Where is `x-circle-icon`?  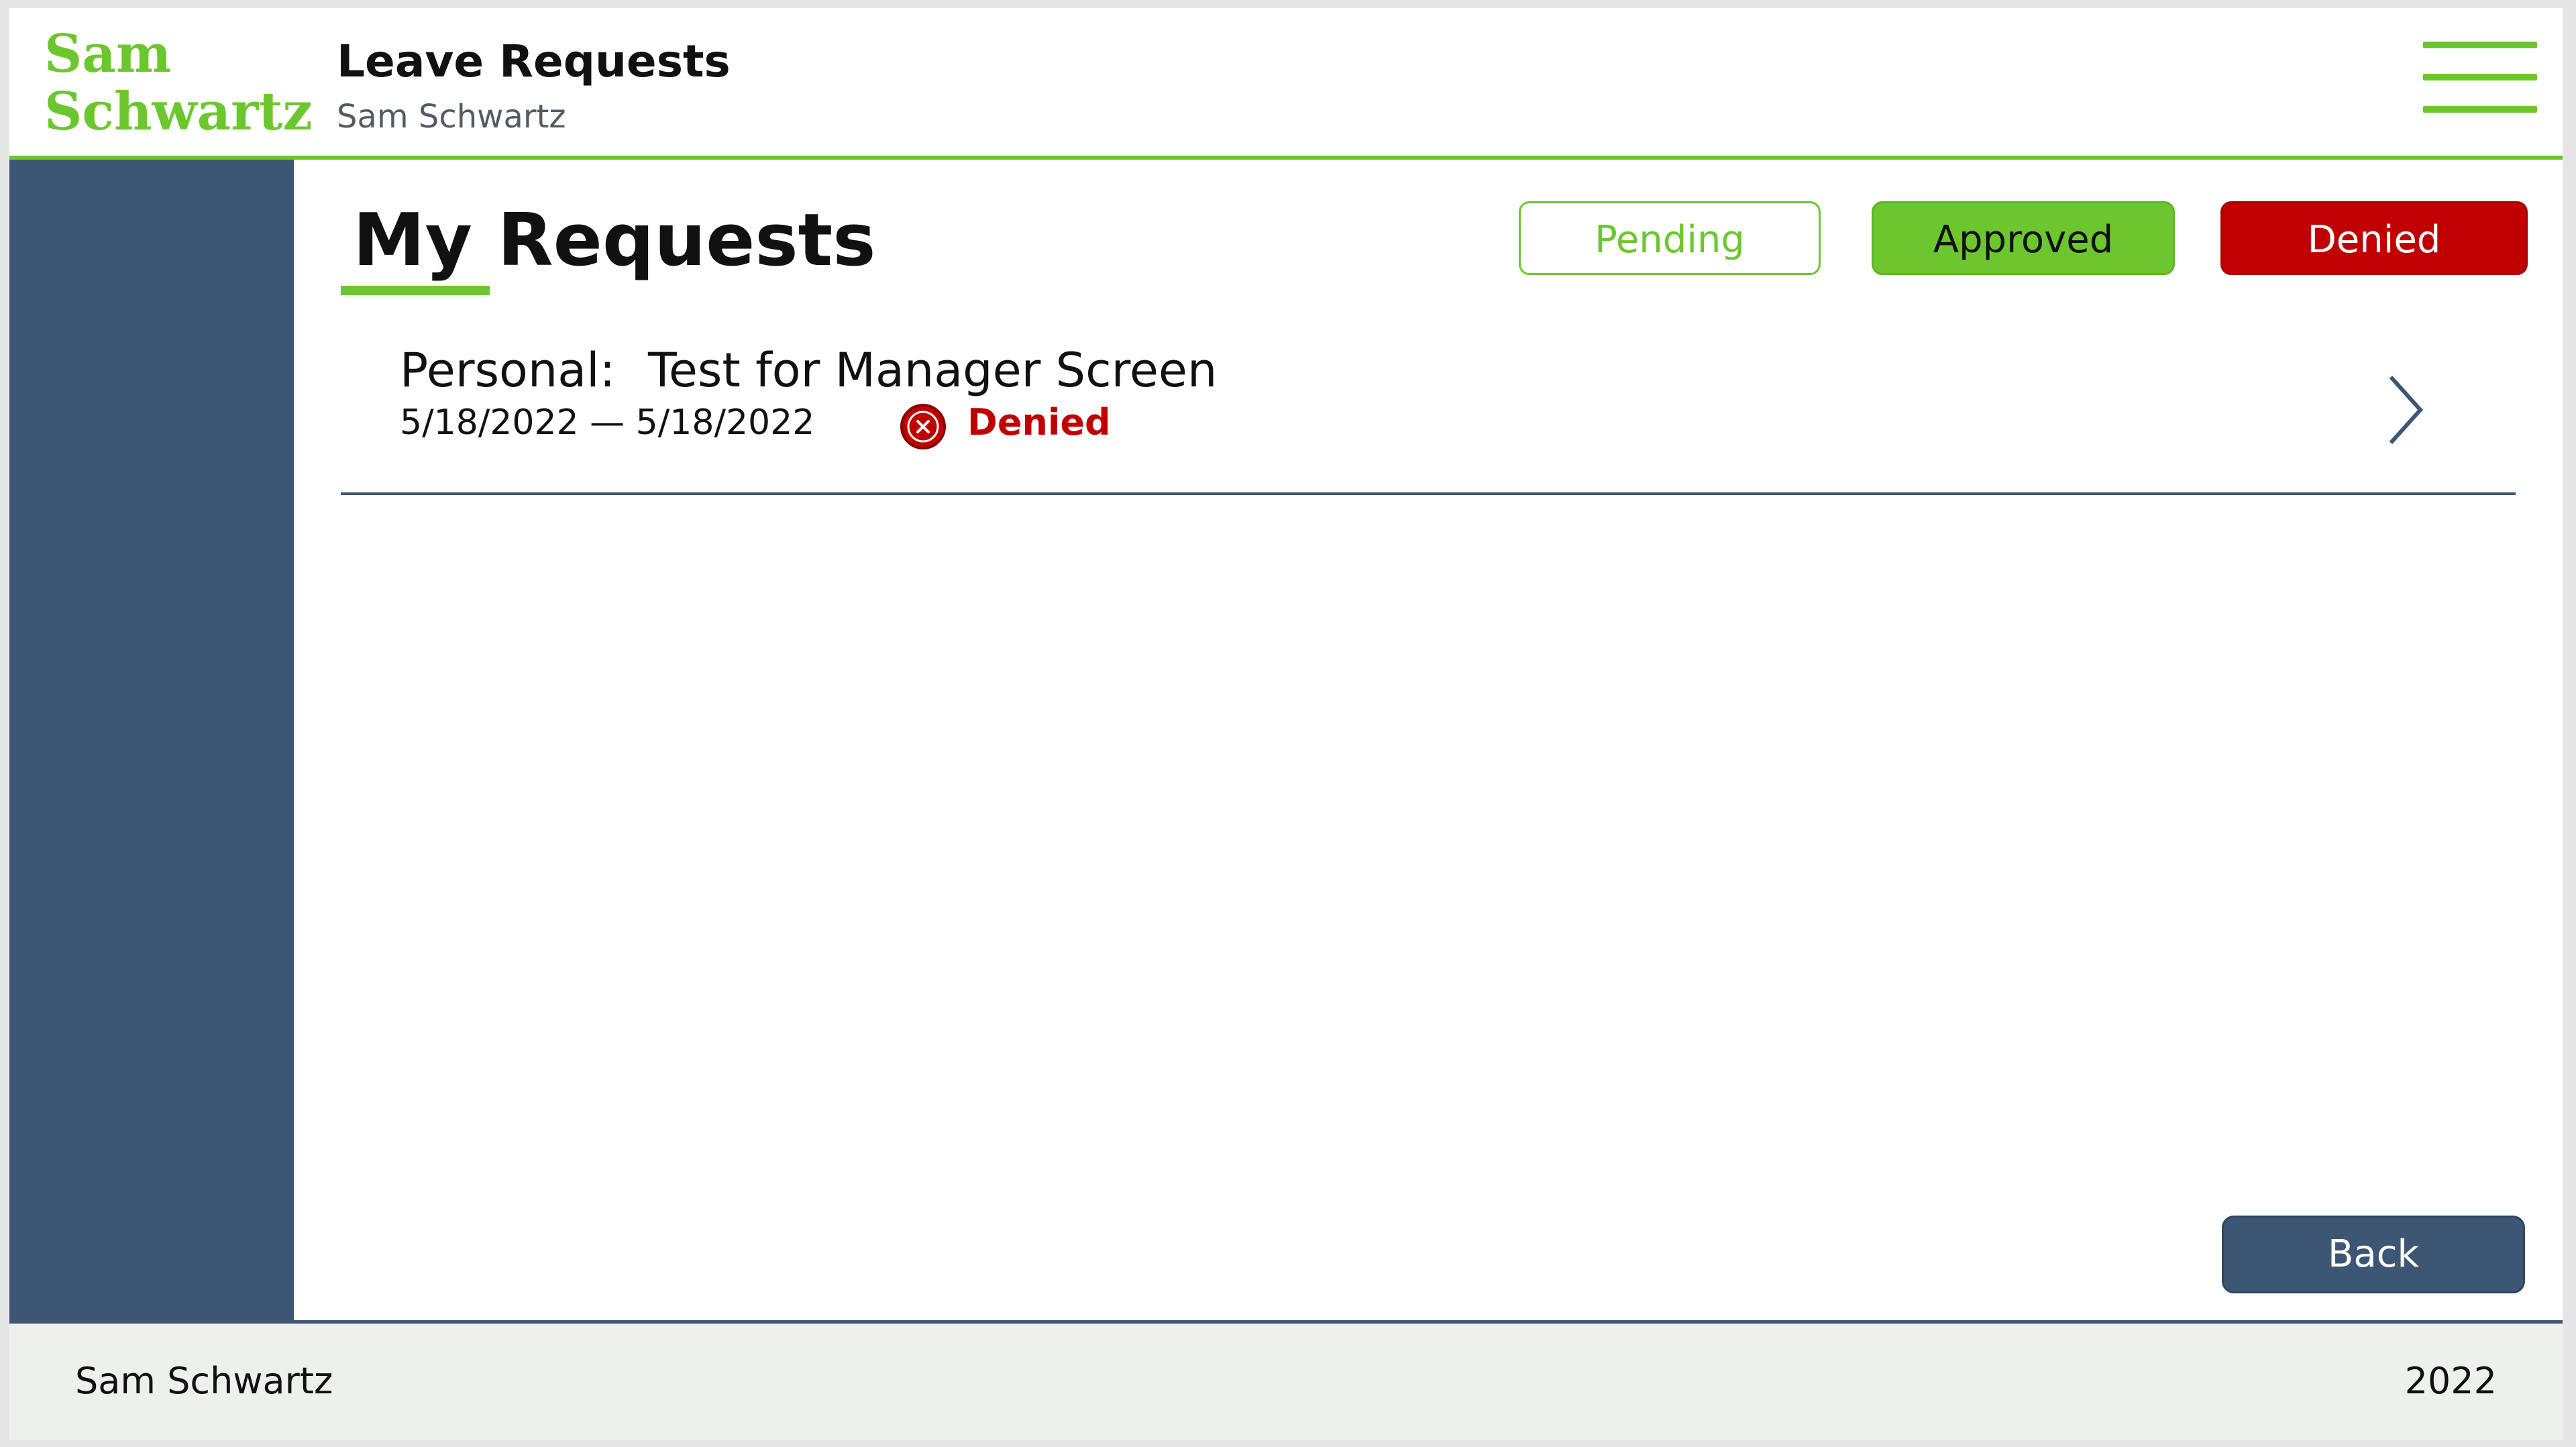 x-circle-icon is located at coordinates (923, 427).